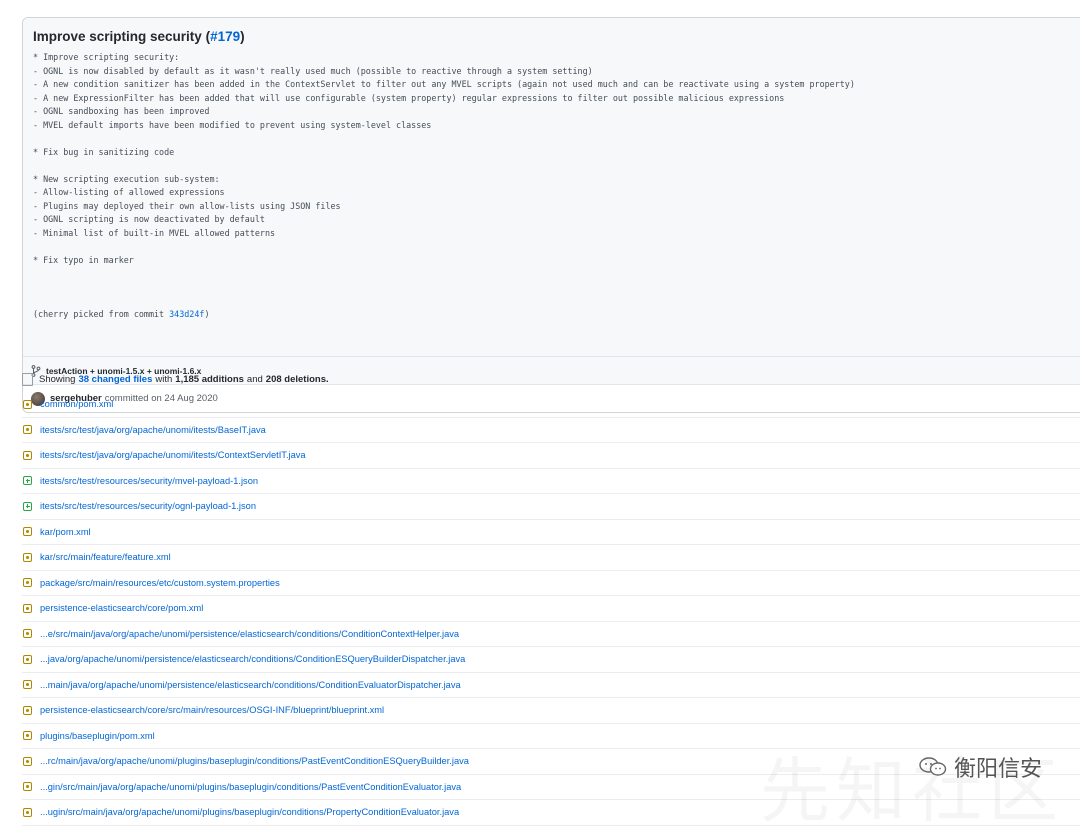 The height and width of the screenshot is (836, 1080). Describe the element at coordinates (65, 532) in the screenshot. I see `file-path-link: kar/pom.xml` at that location.